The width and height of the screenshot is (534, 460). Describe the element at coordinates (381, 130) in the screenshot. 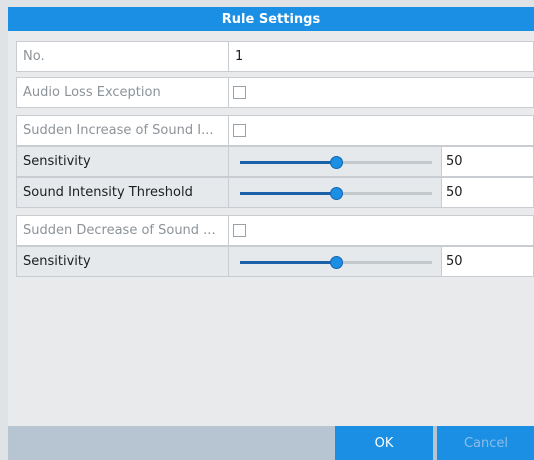

I see `sudden-increase-value` at that location.